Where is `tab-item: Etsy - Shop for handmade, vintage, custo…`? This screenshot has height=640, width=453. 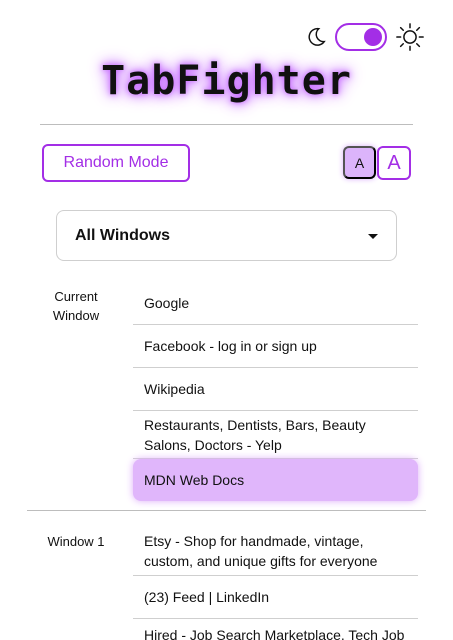
tab-item: Etsy - Shop for handmade, vintage, custo… is located at coordinates (275, 551).